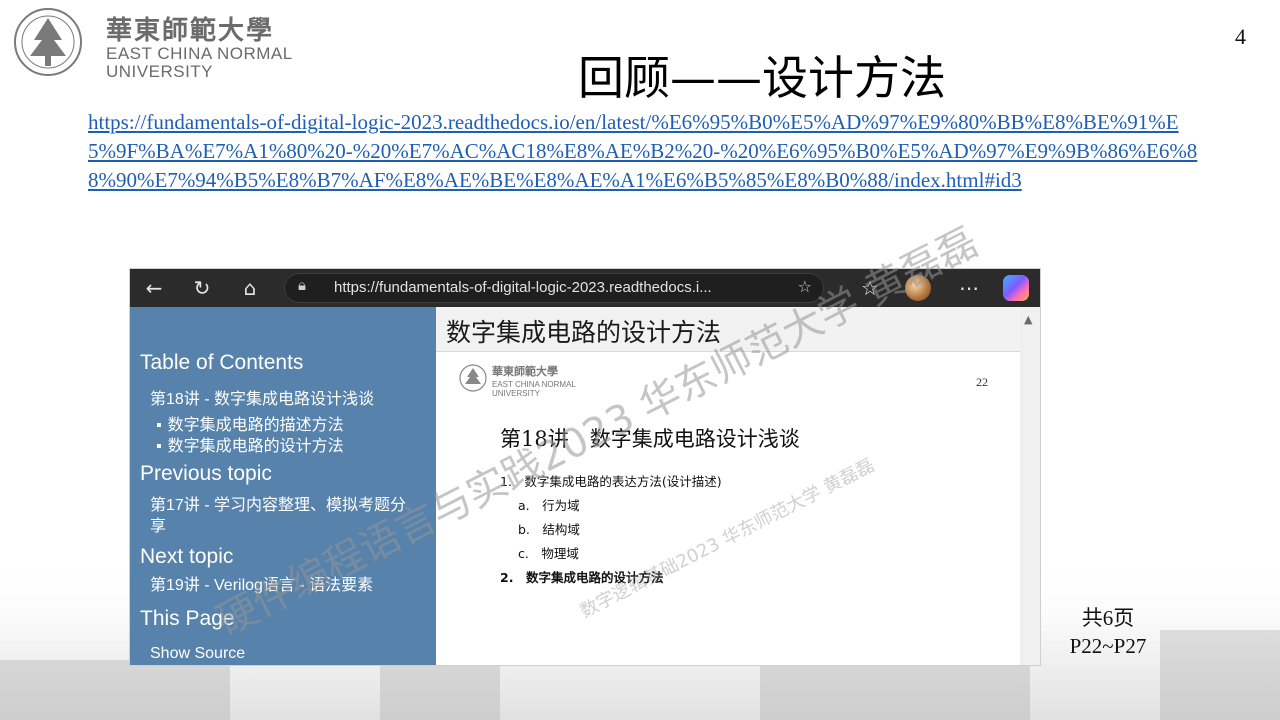 The width and height of the screenshot is (1280, 720). I want to click on list-item: c. 物理域, so click(548, 553).